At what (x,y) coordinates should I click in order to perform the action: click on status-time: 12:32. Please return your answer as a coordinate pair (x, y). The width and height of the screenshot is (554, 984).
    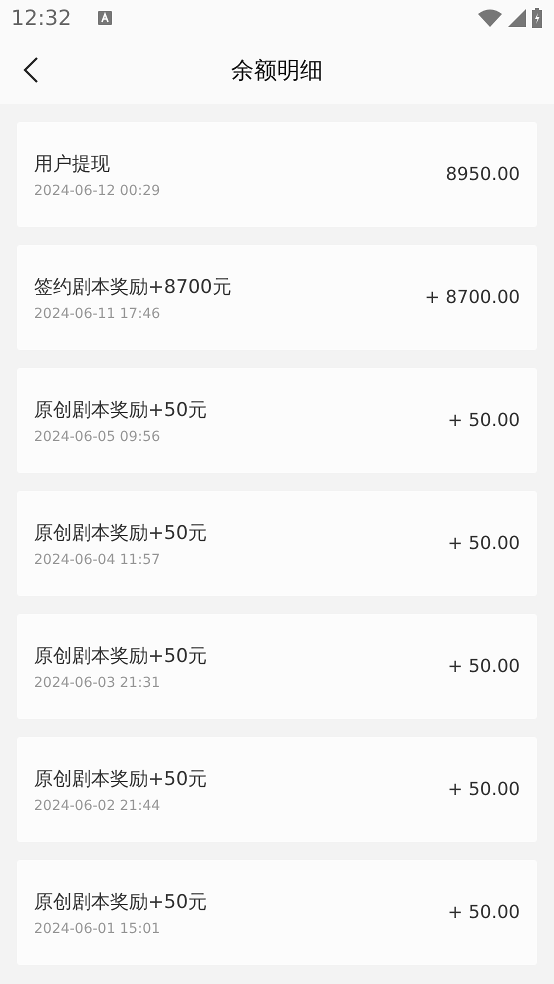
    Looking at the image, I should click on (41, 18).